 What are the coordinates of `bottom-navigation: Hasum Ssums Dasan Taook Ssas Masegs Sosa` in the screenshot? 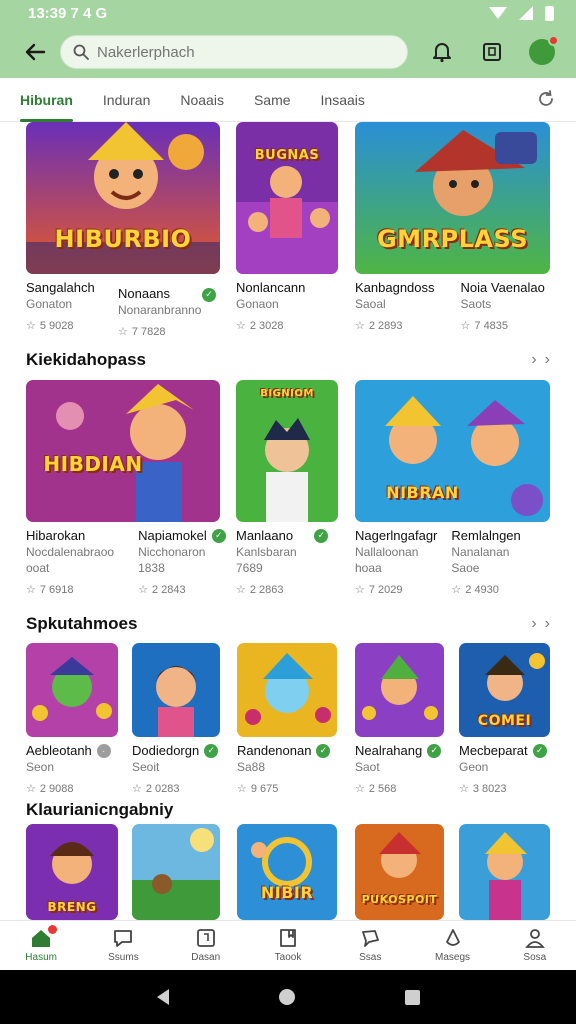 It's located at (288, 945).